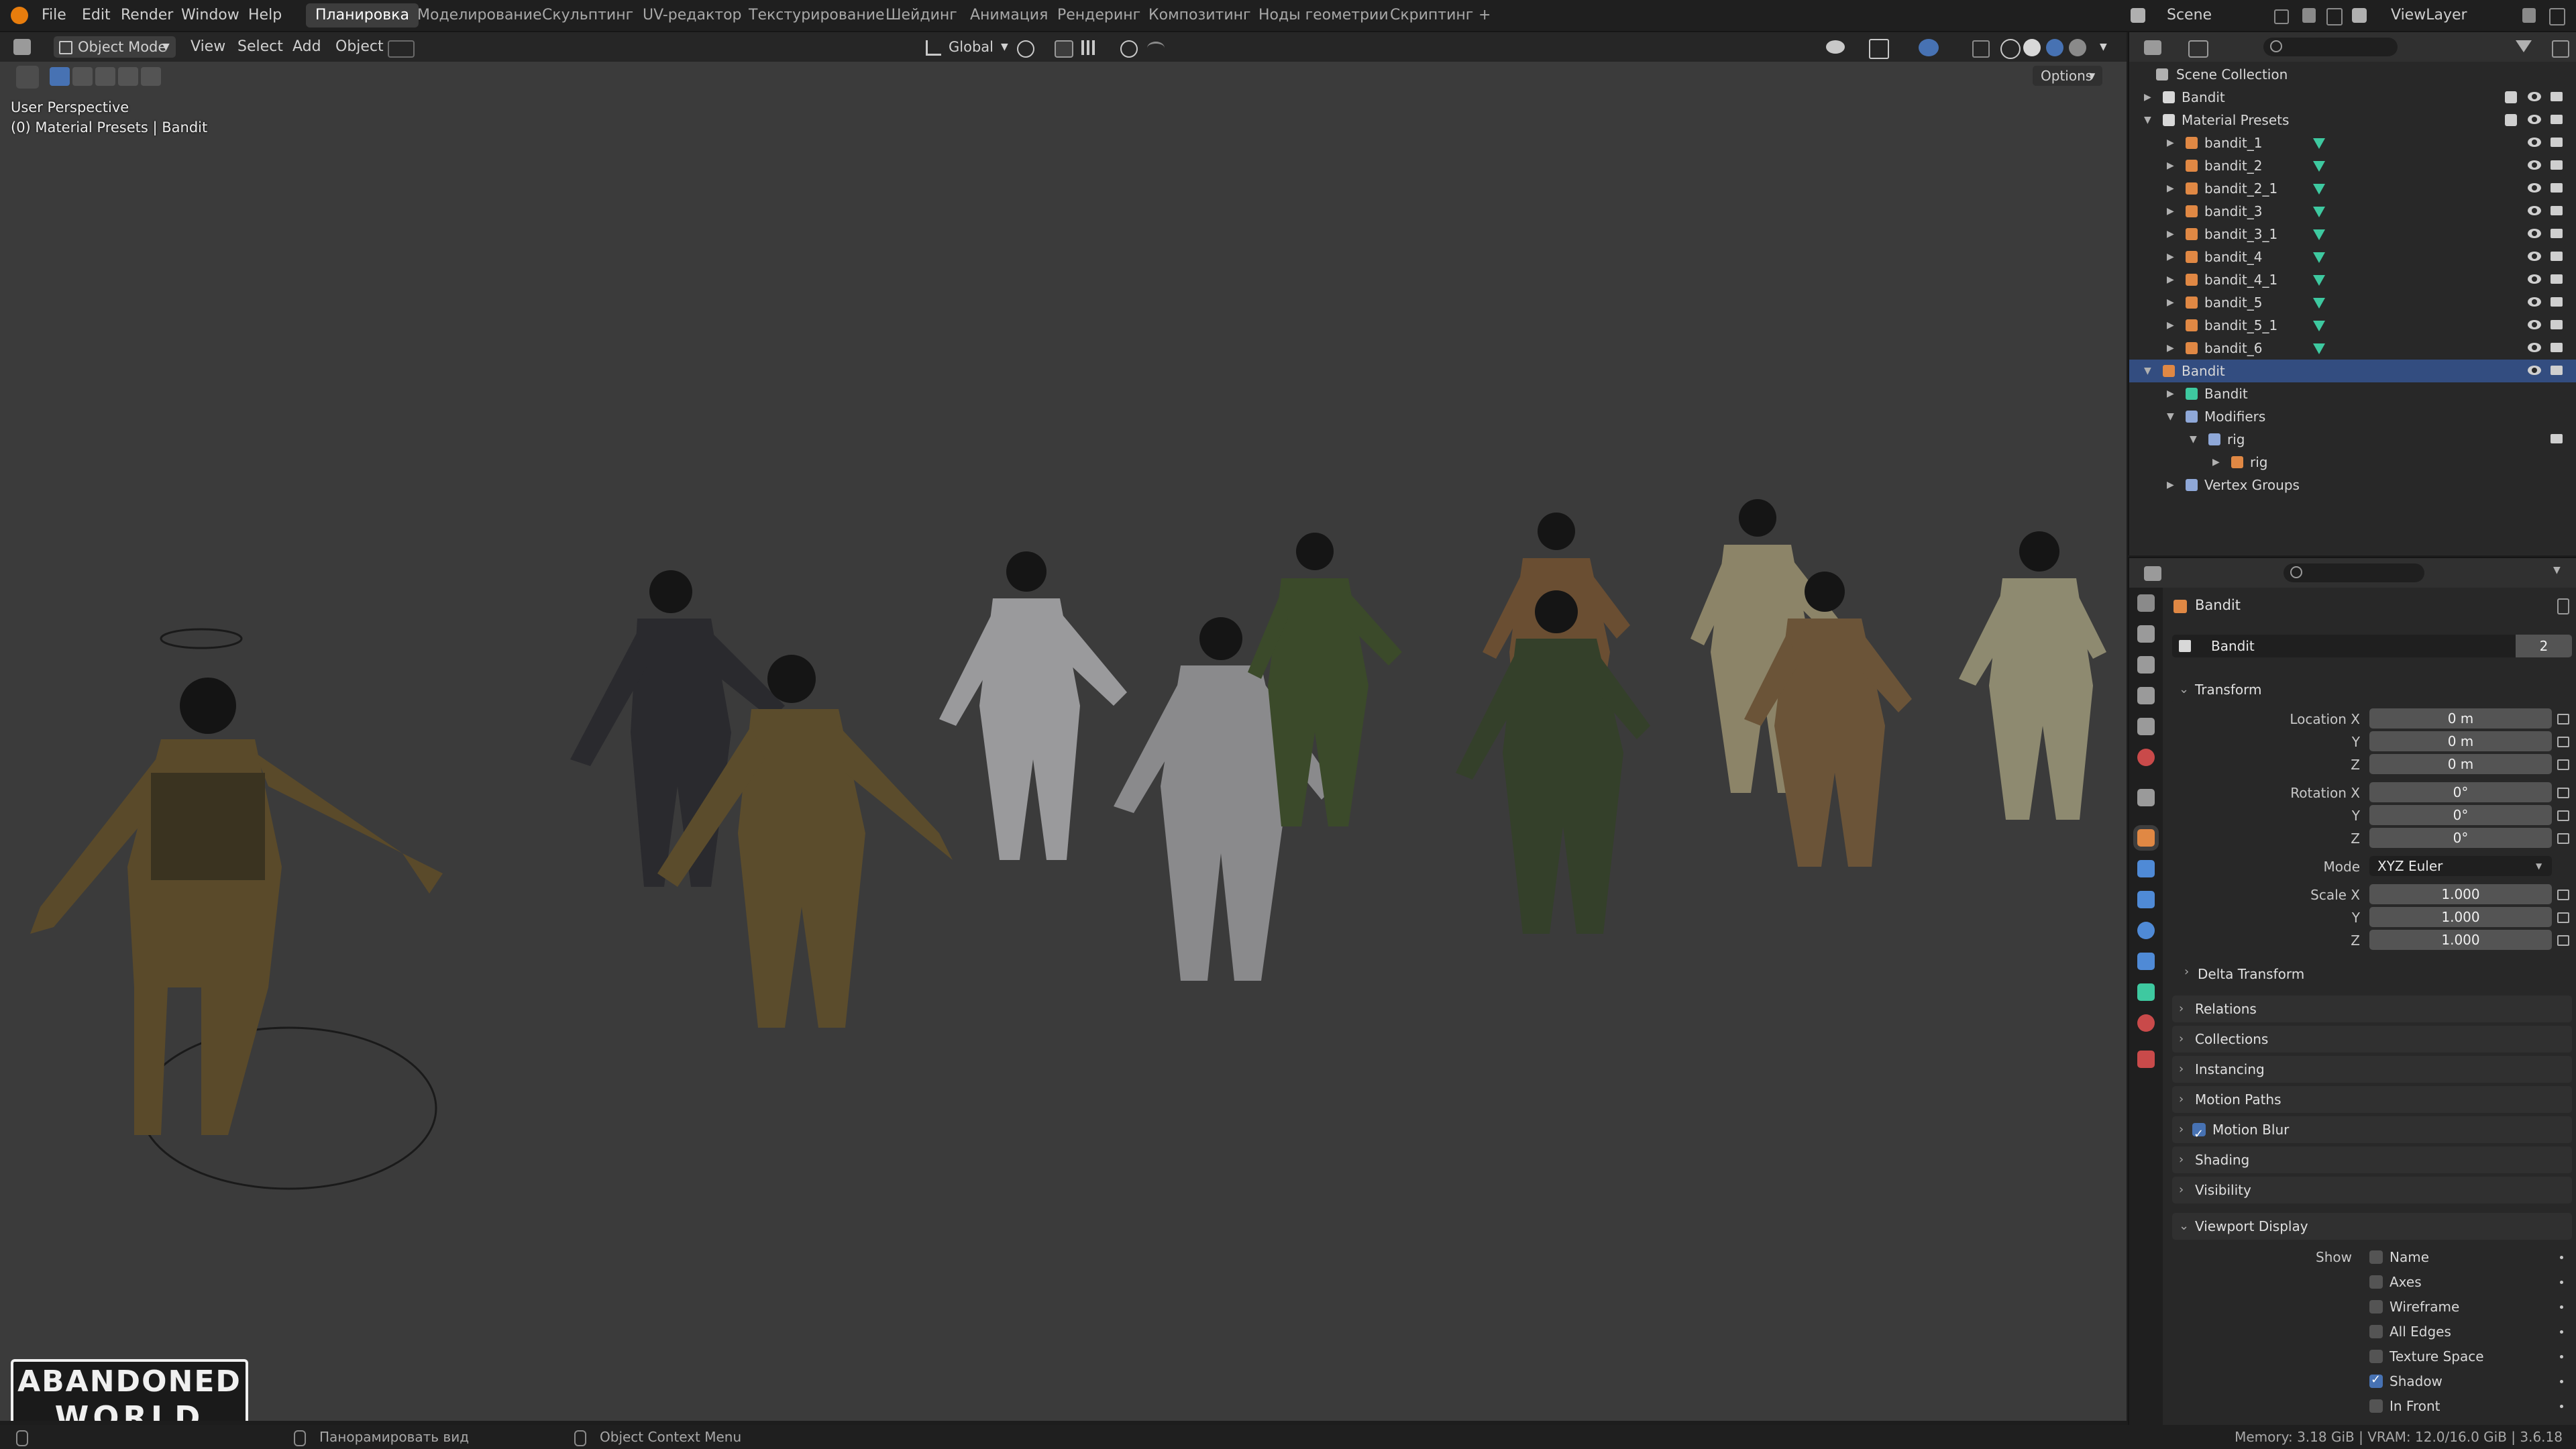 Image resolution: width=2576 pixels, height=1449 pixels. I want to click on checkbox-axes, so click(2376, 1282).